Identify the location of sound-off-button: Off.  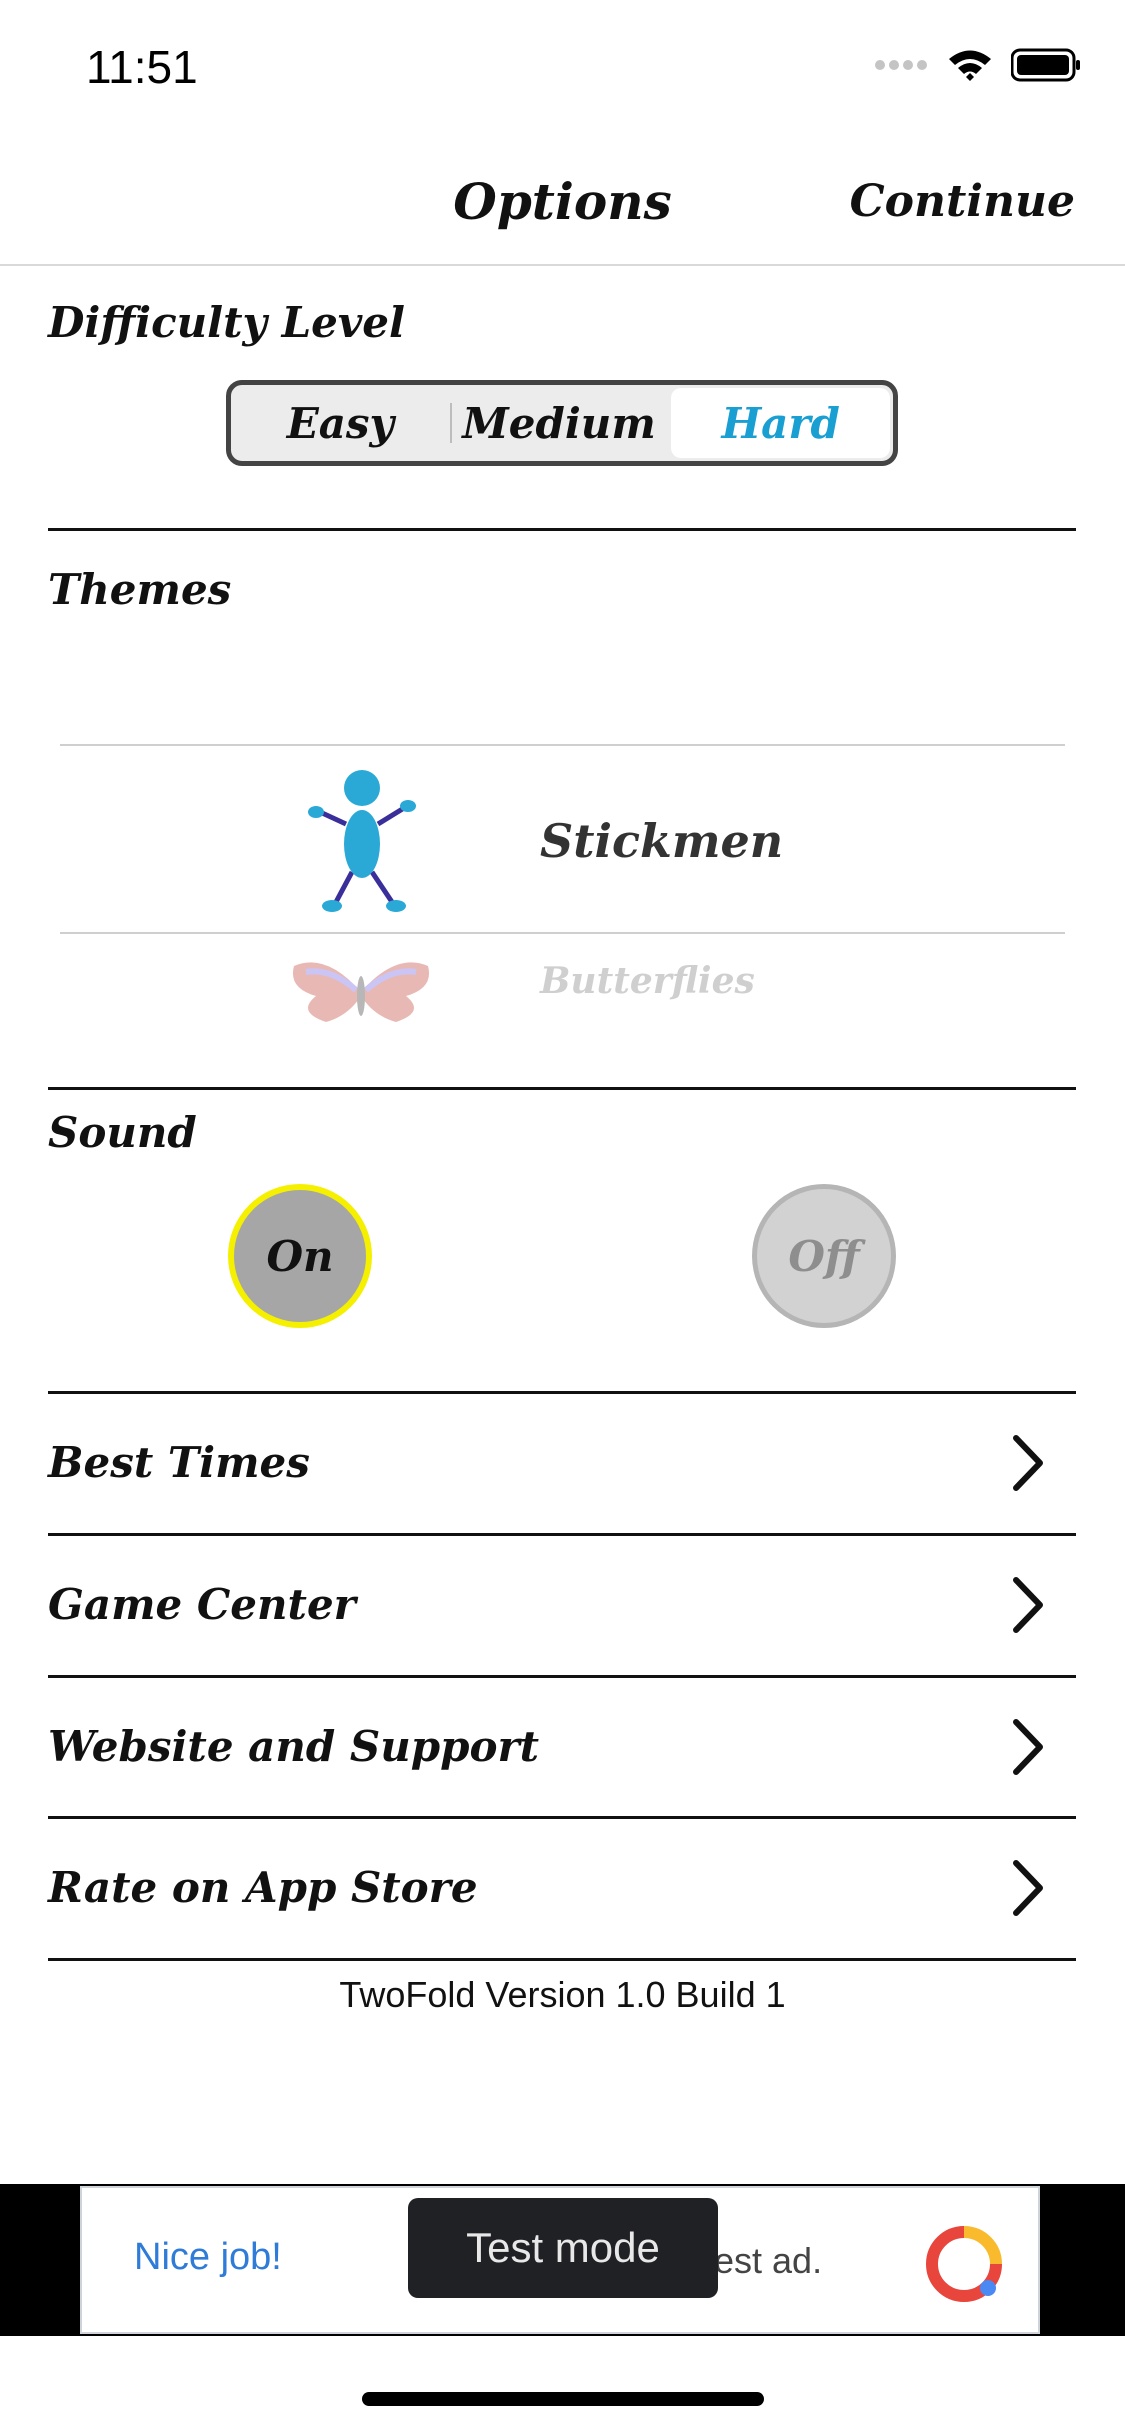
(824, 1256).